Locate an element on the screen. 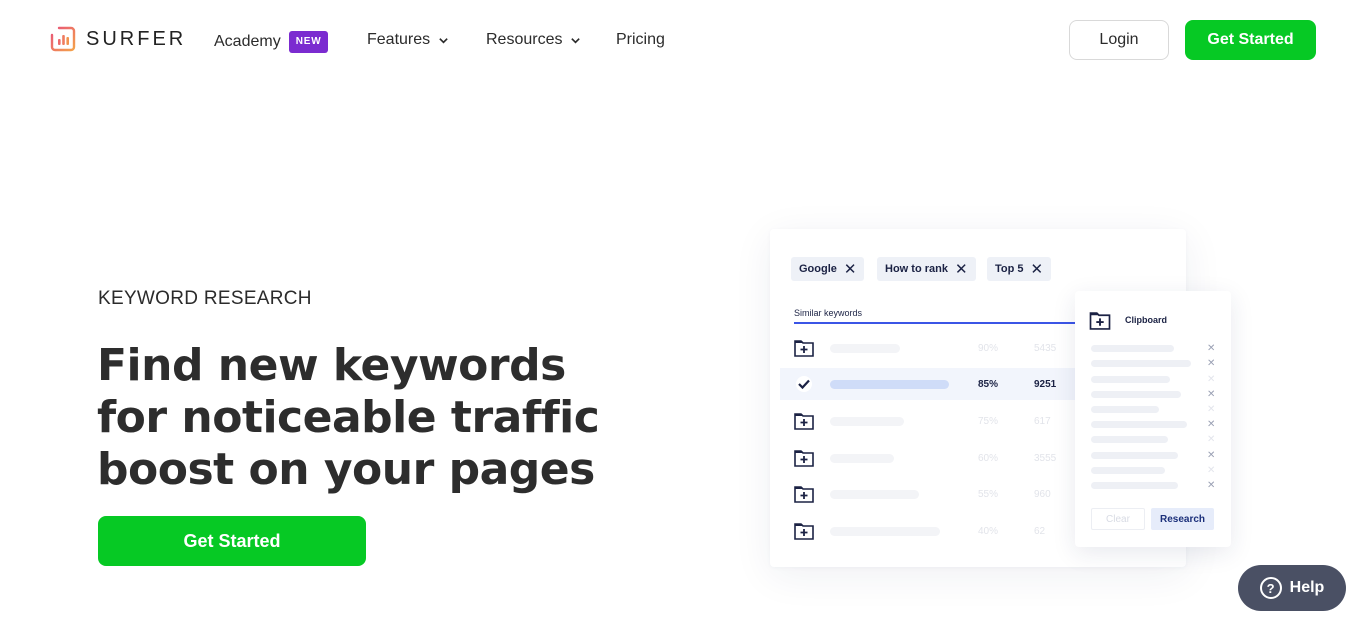 This screenshot has width=1366, height=625. question-mark-icon: ? is located at coordinates (1270, 588).